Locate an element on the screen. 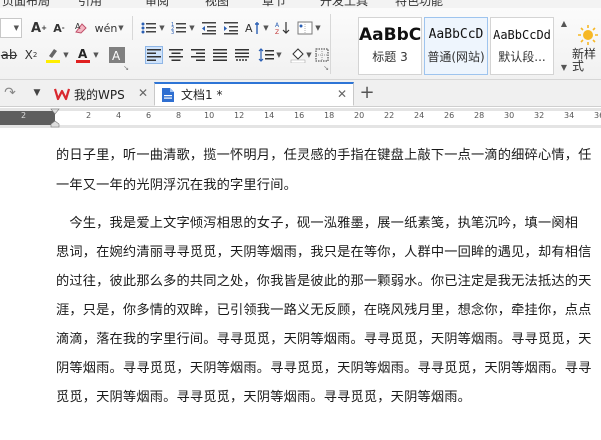  redo-icon: ↷ is located at coordinates (10, 93).